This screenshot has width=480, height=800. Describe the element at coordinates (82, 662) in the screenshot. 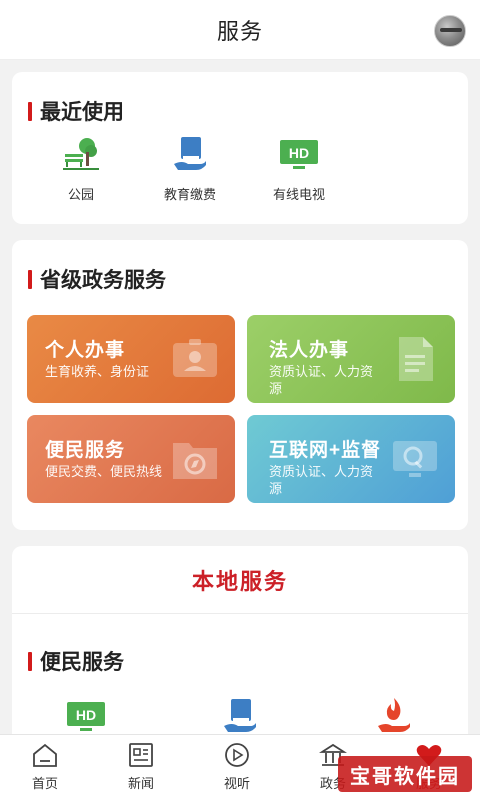

I see `local-heading-text: 便民服务` at that location.